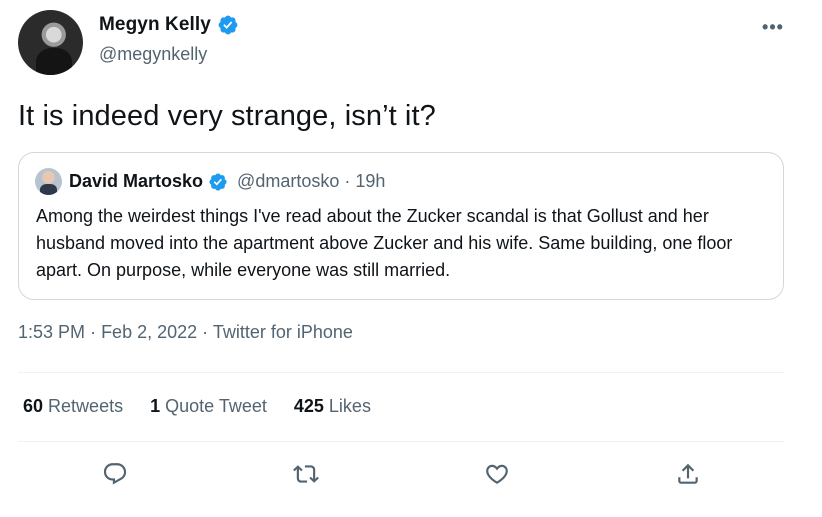 The image size is (822, 517). What do you see at coordinates (773, 27) in the screenshot?
I see `more-icon: •••` at bounding box center [773, 27].